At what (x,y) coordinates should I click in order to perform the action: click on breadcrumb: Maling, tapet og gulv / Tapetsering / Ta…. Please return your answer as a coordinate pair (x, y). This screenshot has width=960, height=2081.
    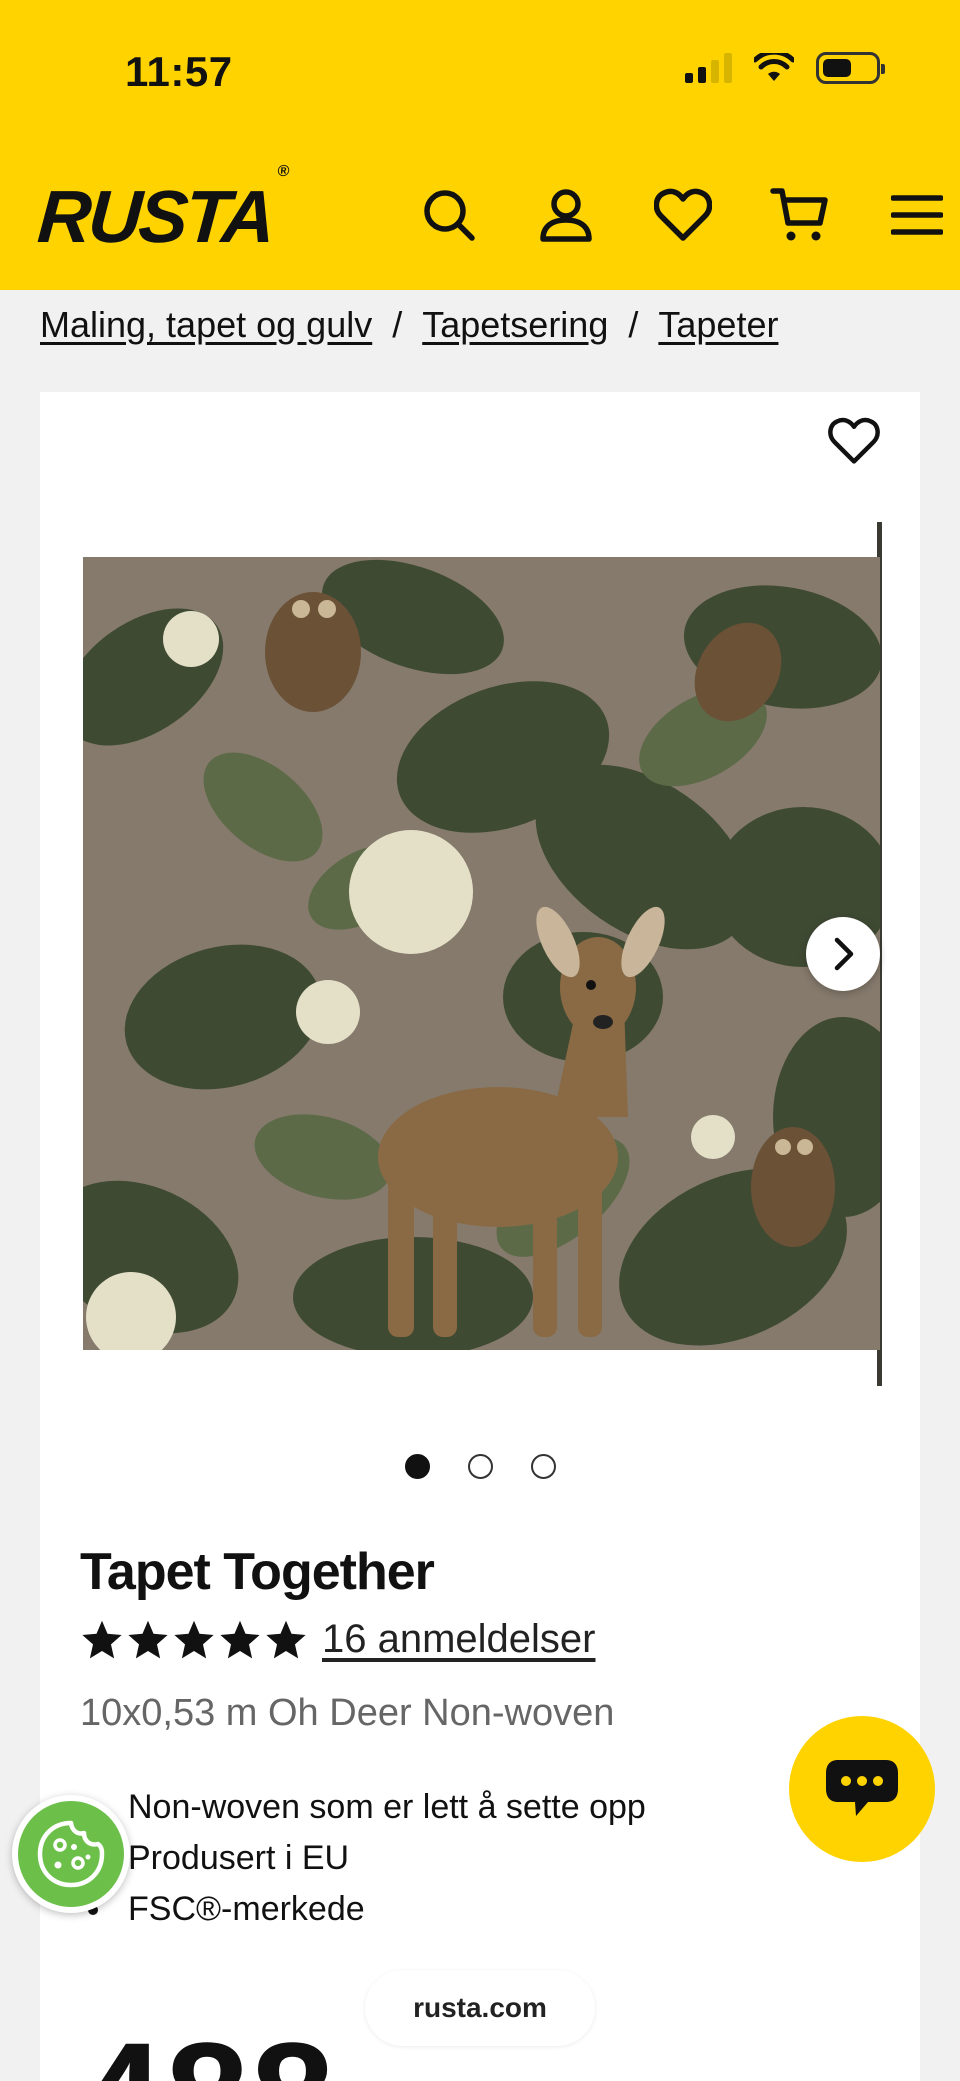
    Looking at the image, I should click on (409, 325).